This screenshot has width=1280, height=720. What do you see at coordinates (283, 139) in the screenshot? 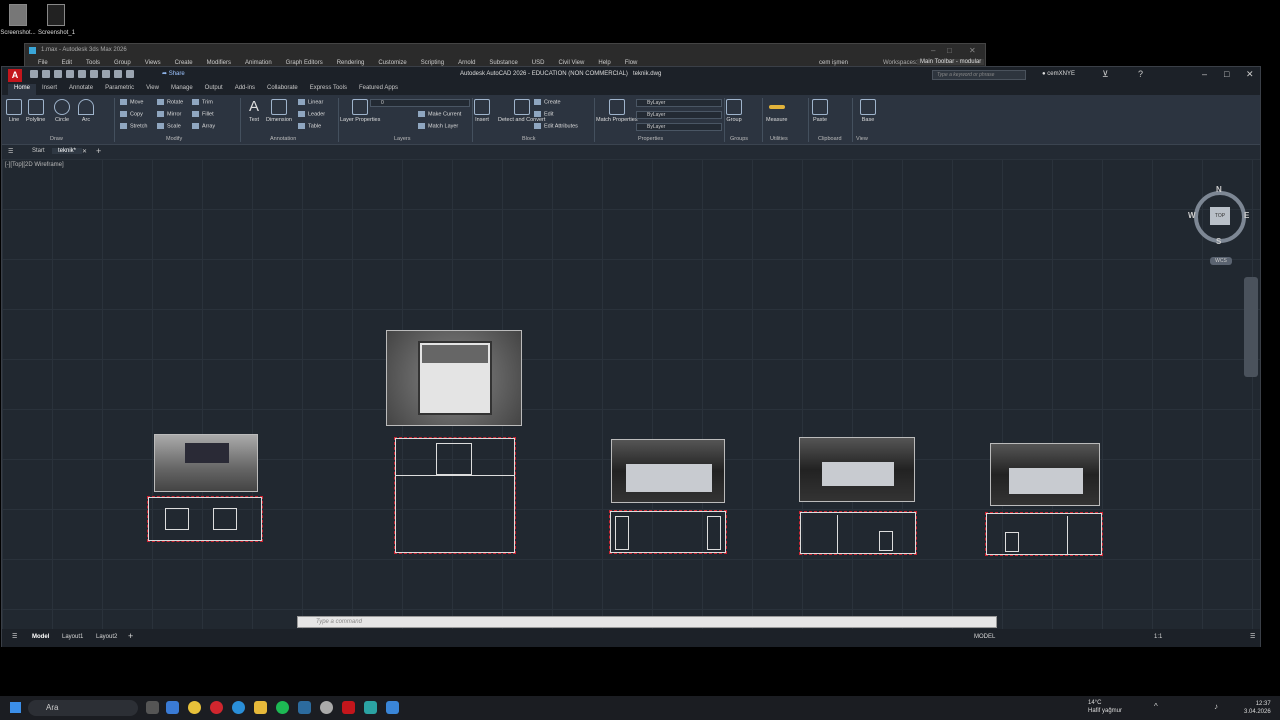
I see `annotation-panel-label: Annotation` at bounding box center [283, 139].